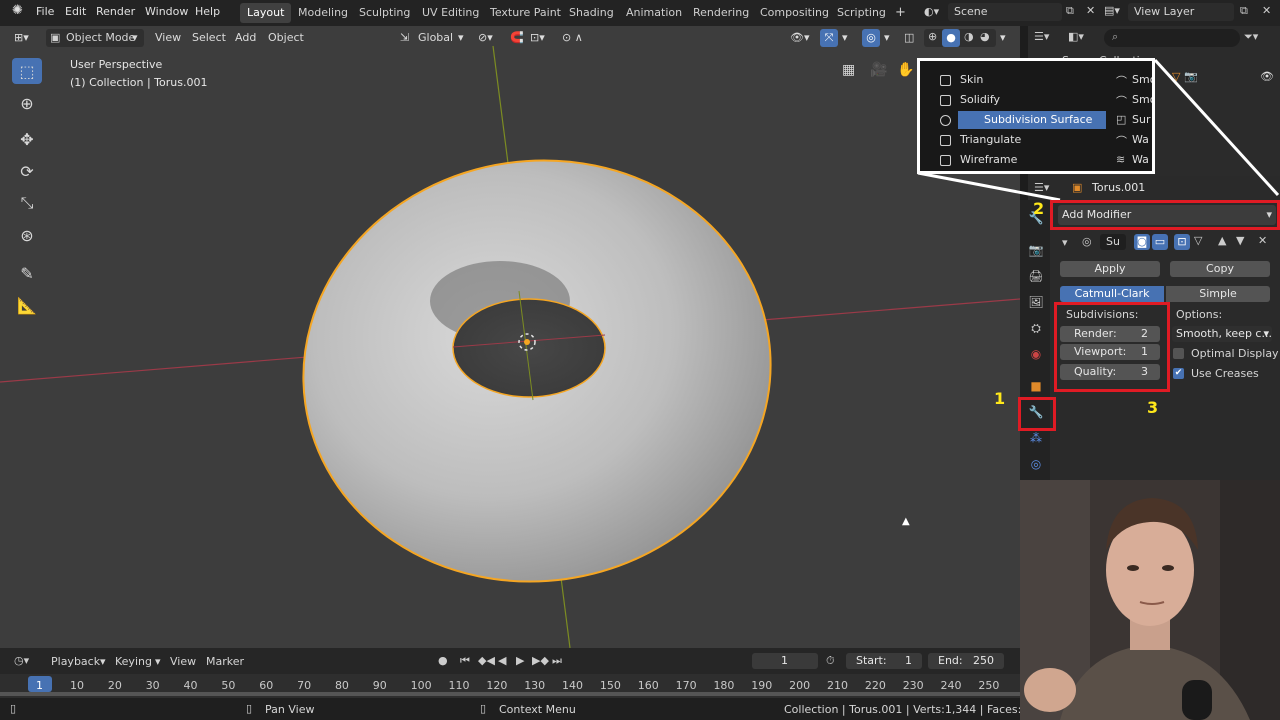 The height and width of the screenshot is (720, 1280). What do you see at coordinates (983, 660) in the screenshot?
I see `end-value: 250` at bounding box center [983, 660].